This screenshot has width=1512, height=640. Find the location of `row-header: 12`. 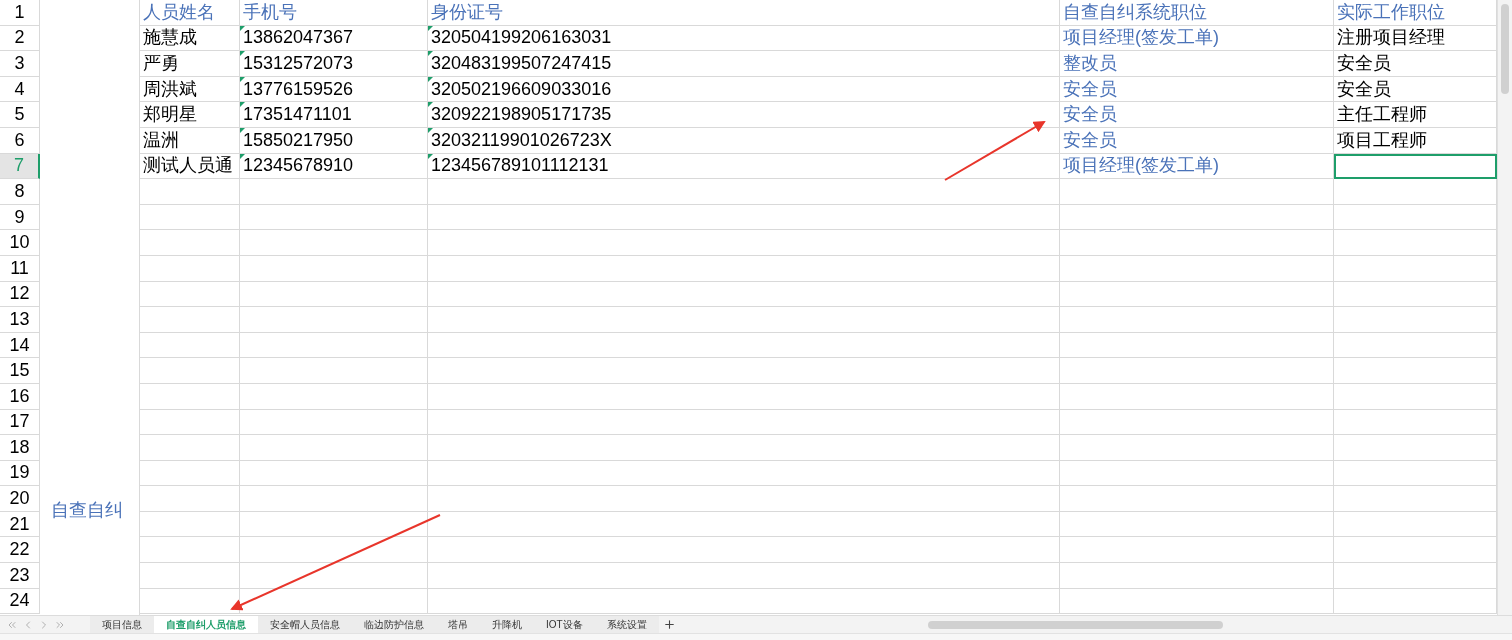

row-header: 12 is located at coordinates (20, 294).